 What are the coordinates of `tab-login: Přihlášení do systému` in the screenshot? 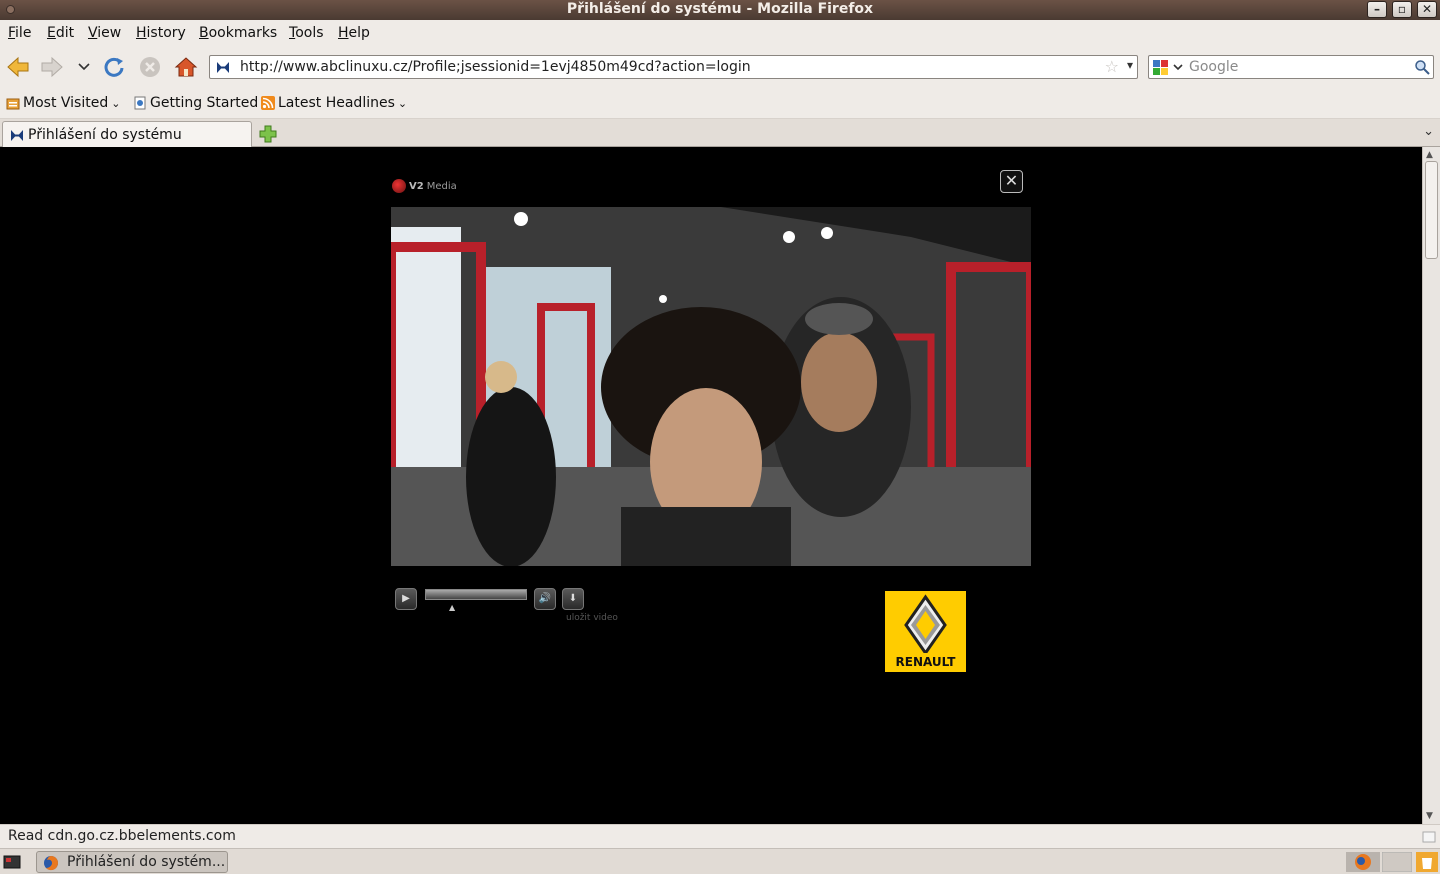 It's located at (127, 134).